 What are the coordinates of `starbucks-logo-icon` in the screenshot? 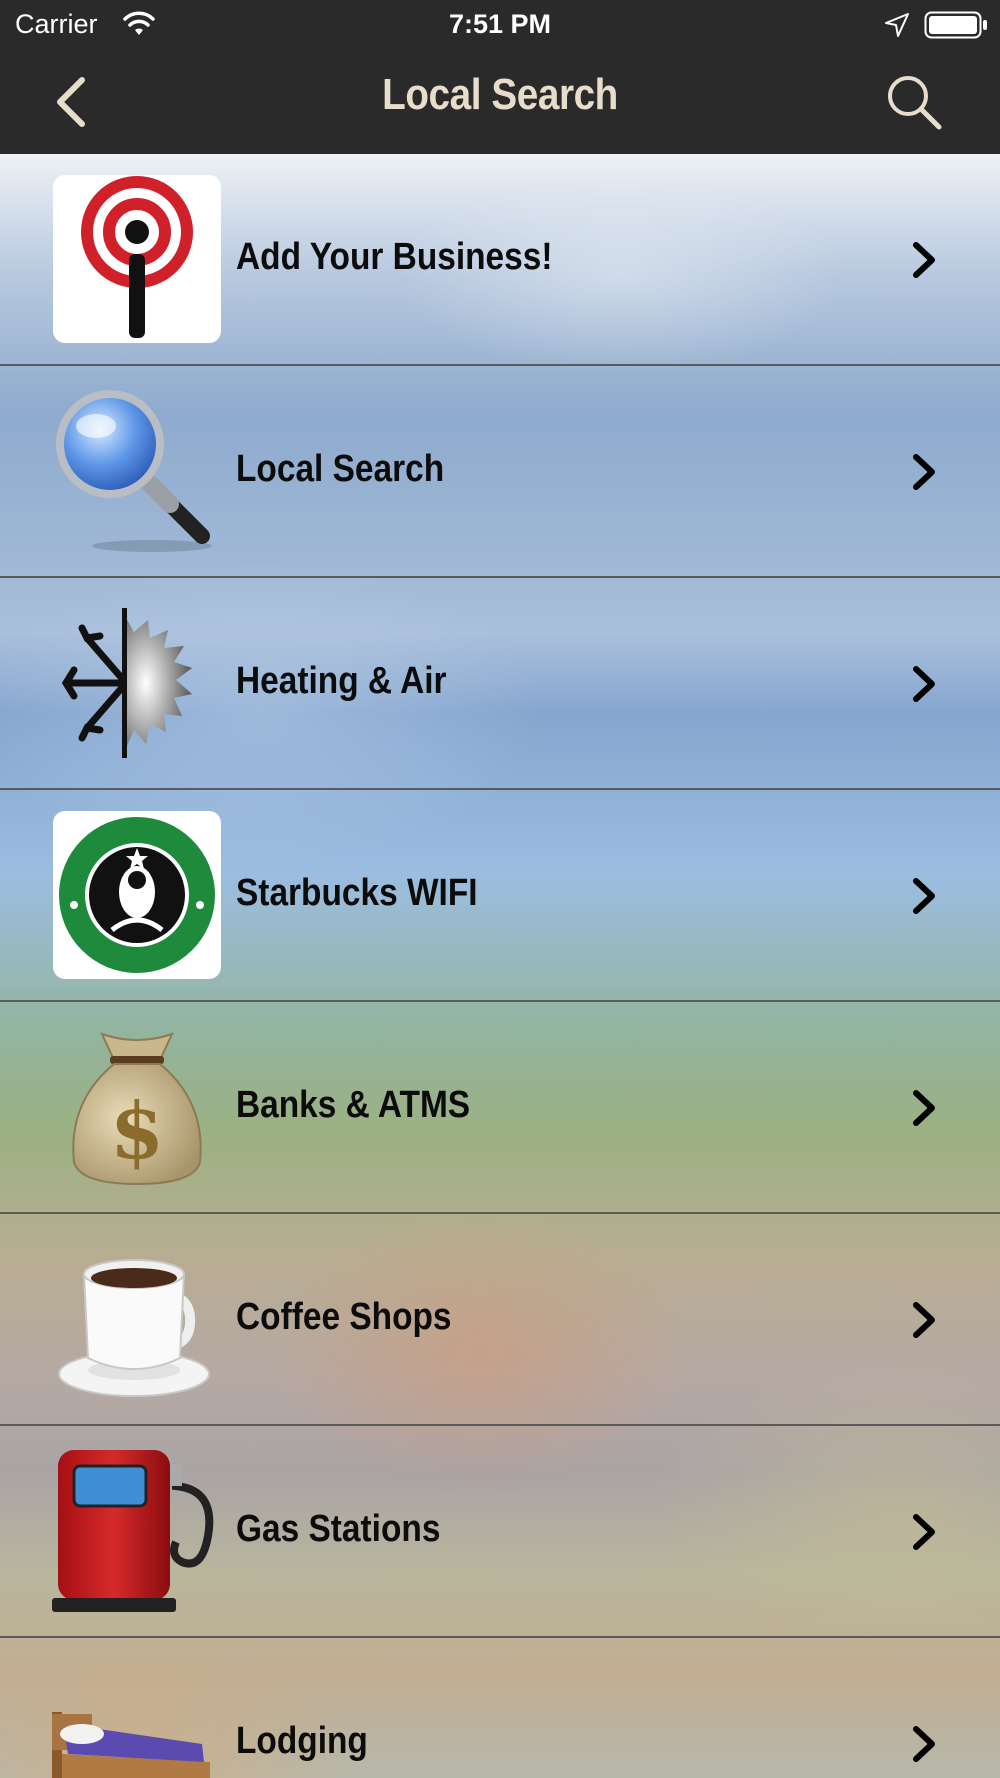 It's located at (137, 895).